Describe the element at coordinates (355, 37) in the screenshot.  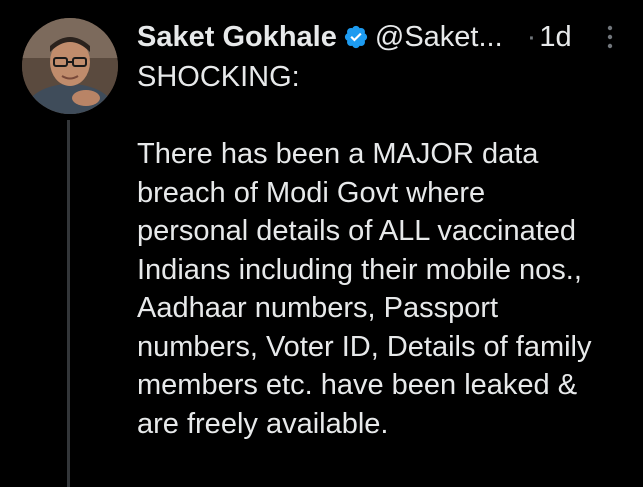
I see `verified-badge-icon` at that location.